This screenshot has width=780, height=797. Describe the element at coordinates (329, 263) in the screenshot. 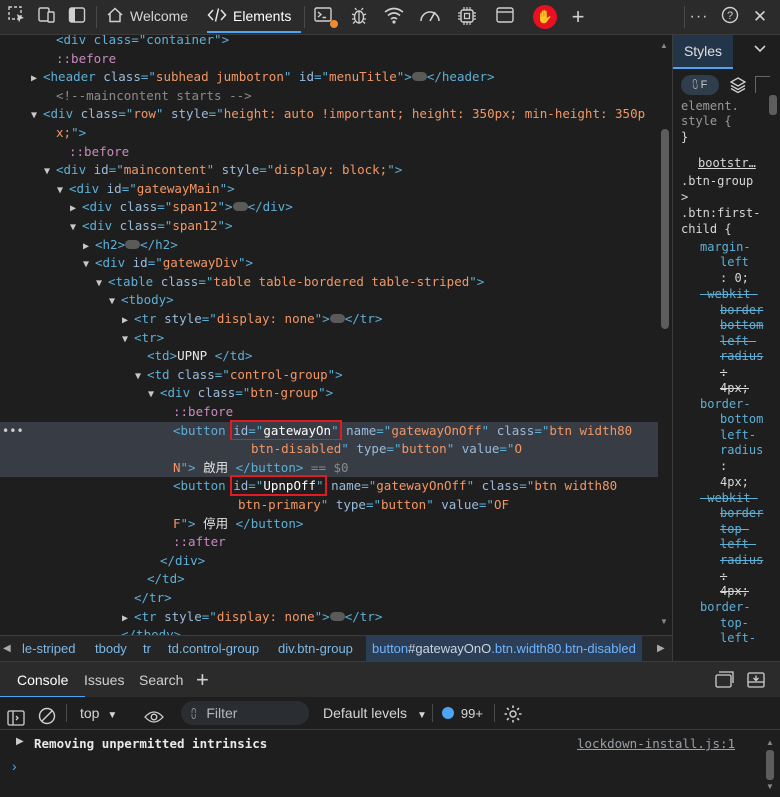

I see `dom-node-line: ▼ <div id="gatewayDiv">` at that location.